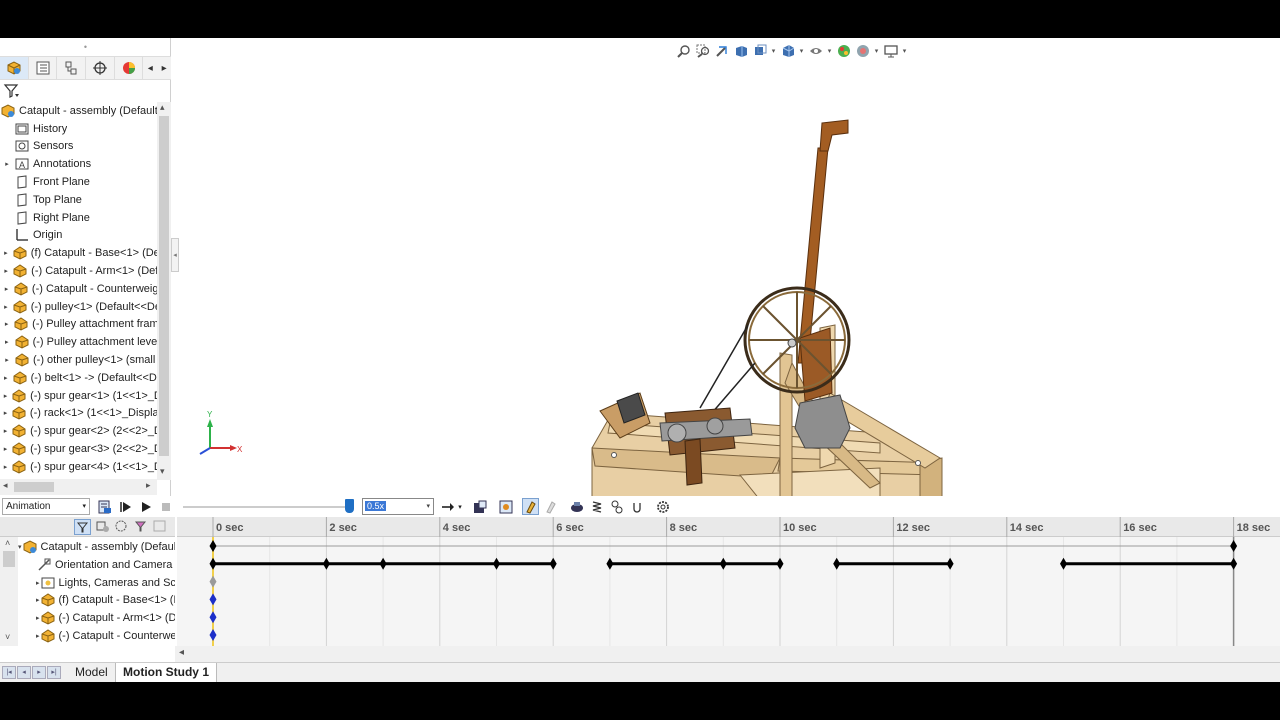 The image size is (1280, 720). I want to click on display-manager-tab-icon, so click(129, 68).